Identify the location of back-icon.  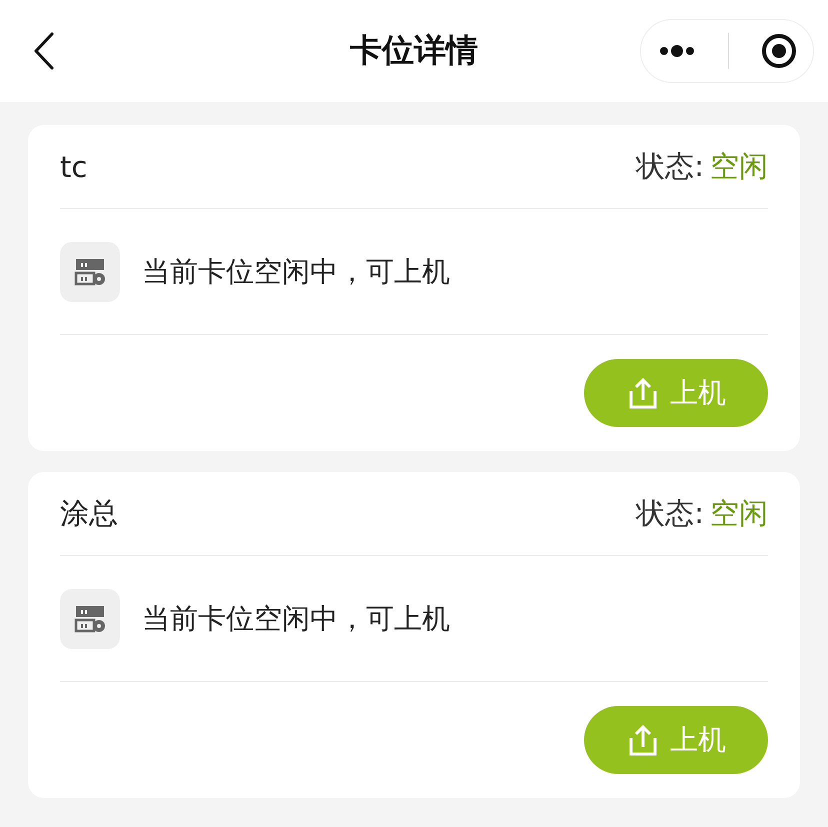
(44, 51).